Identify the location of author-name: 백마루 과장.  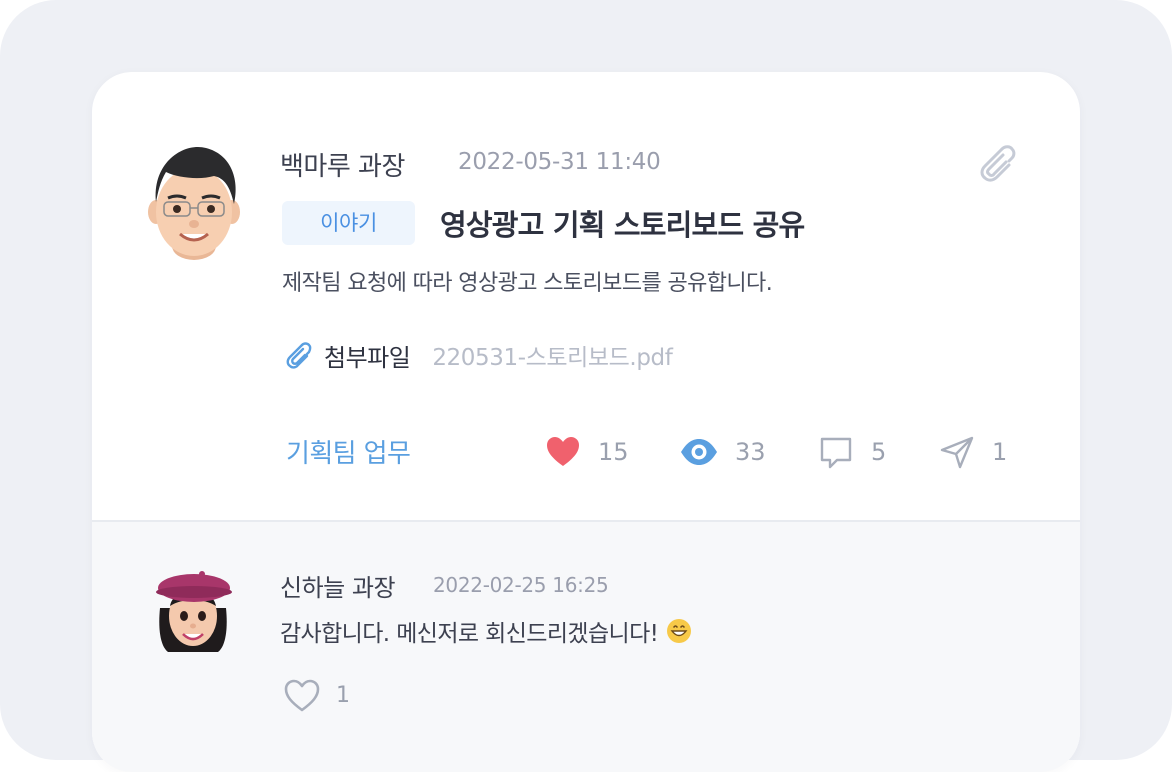
(342, 164).